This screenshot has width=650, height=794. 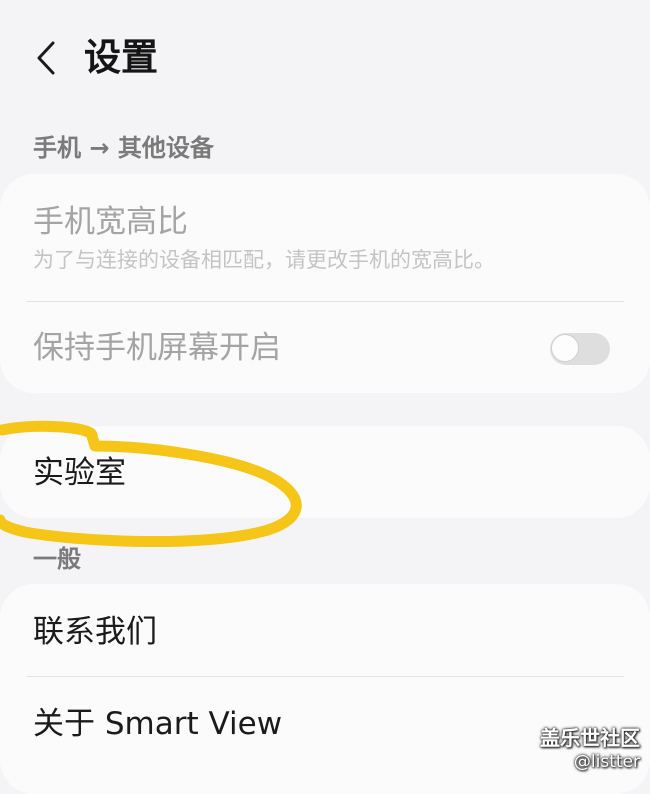 What do you see at coordinates (121, 57) in the screenshot?
I see `page-title: 设置` at bounding box center [121, 57].